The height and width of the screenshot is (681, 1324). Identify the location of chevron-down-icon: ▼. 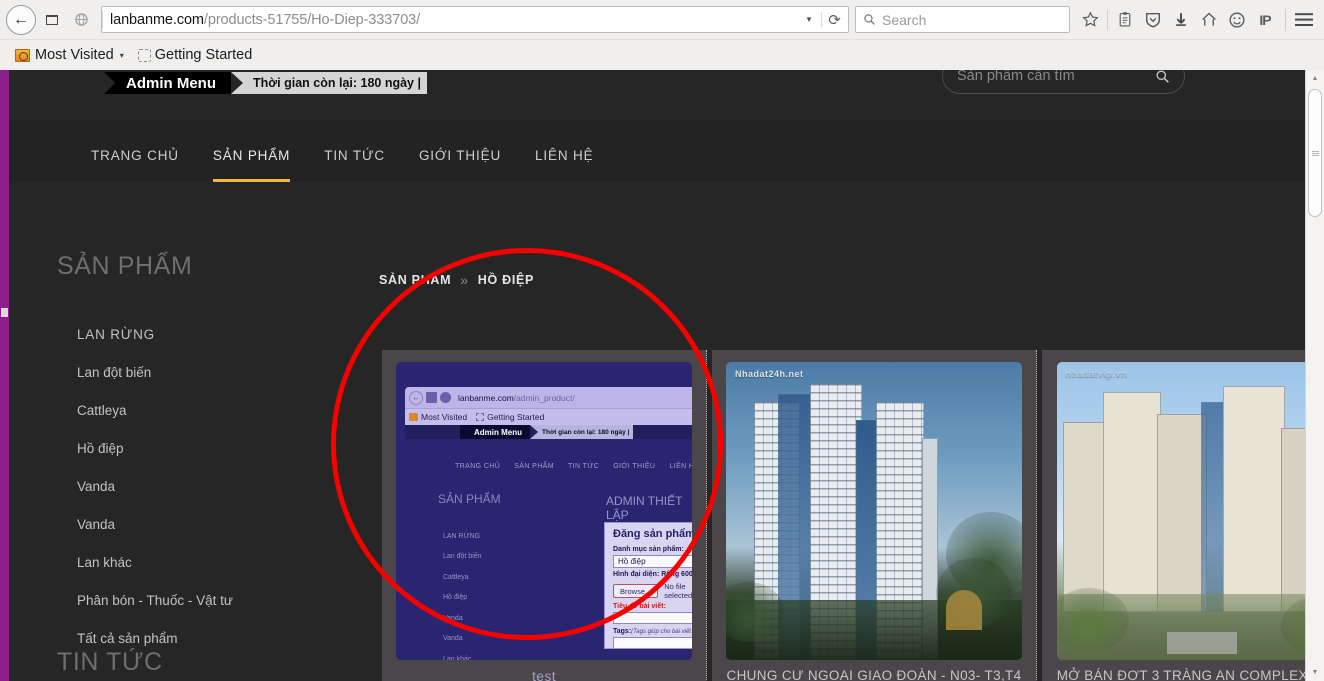
(809, 19).